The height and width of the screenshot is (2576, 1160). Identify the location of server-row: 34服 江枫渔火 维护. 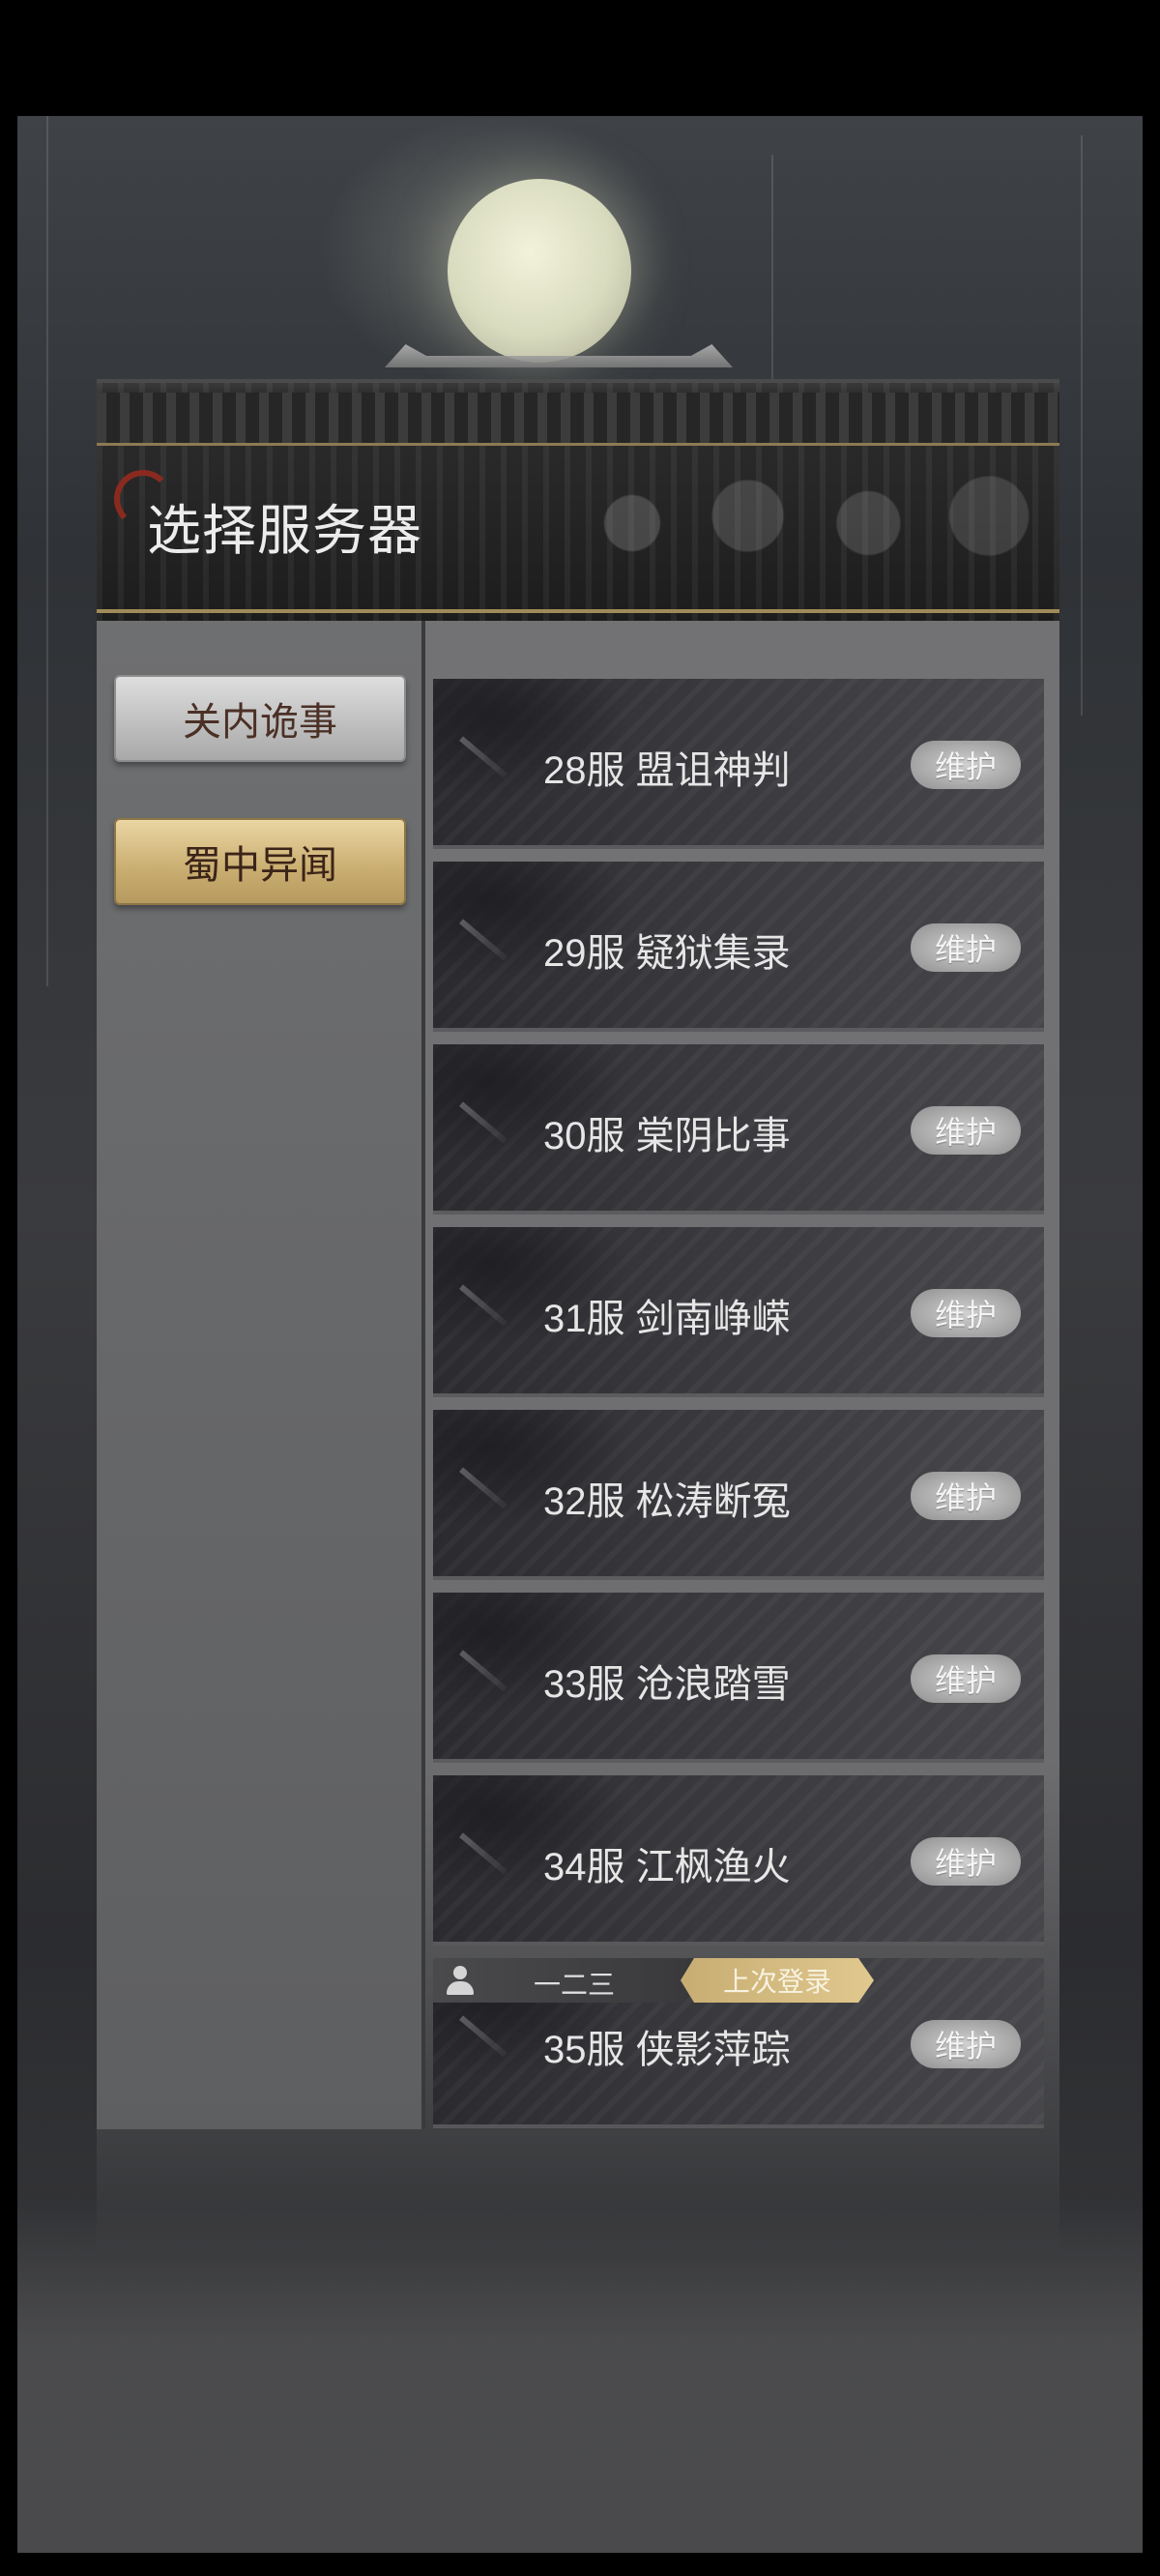
(739, 1858).